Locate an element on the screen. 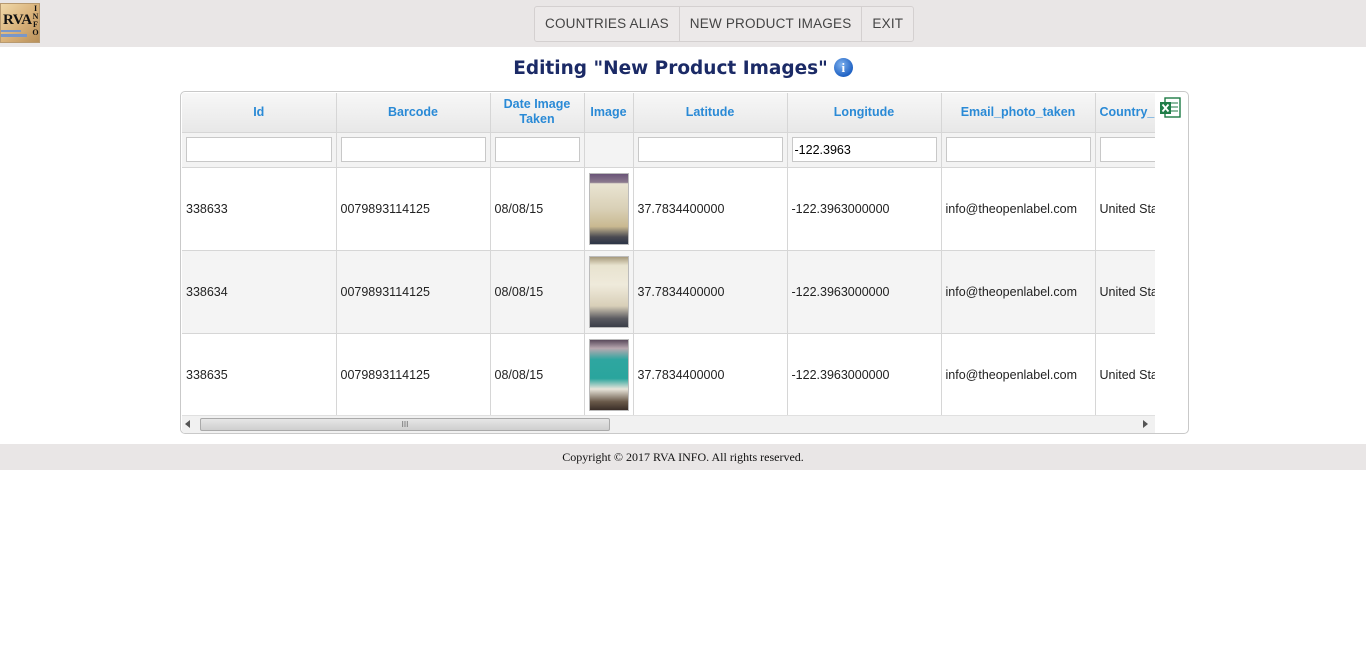  page-title: Editing "New Product Images" is located at coordinates (670, 68).